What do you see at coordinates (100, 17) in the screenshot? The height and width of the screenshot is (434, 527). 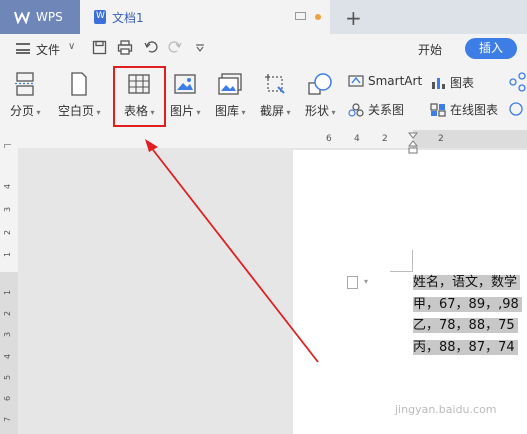 I see `writer-doc-icon` at bounding box center [100, 17].